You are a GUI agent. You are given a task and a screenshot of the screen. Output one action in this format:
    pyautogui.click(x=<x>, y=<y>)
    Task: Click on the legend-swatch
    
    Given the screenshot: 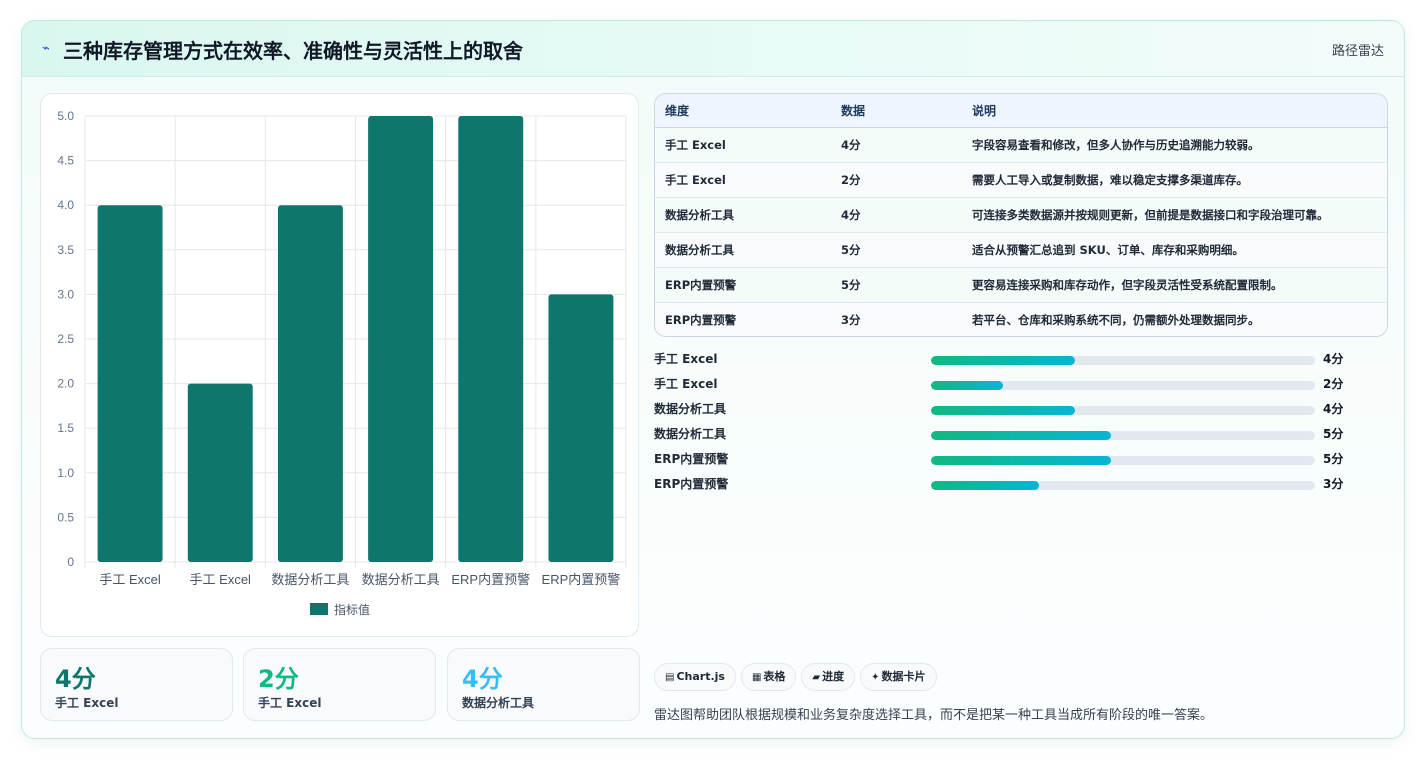 What is the action you would take?
    pyautogui.click(x=319, y=609)
    